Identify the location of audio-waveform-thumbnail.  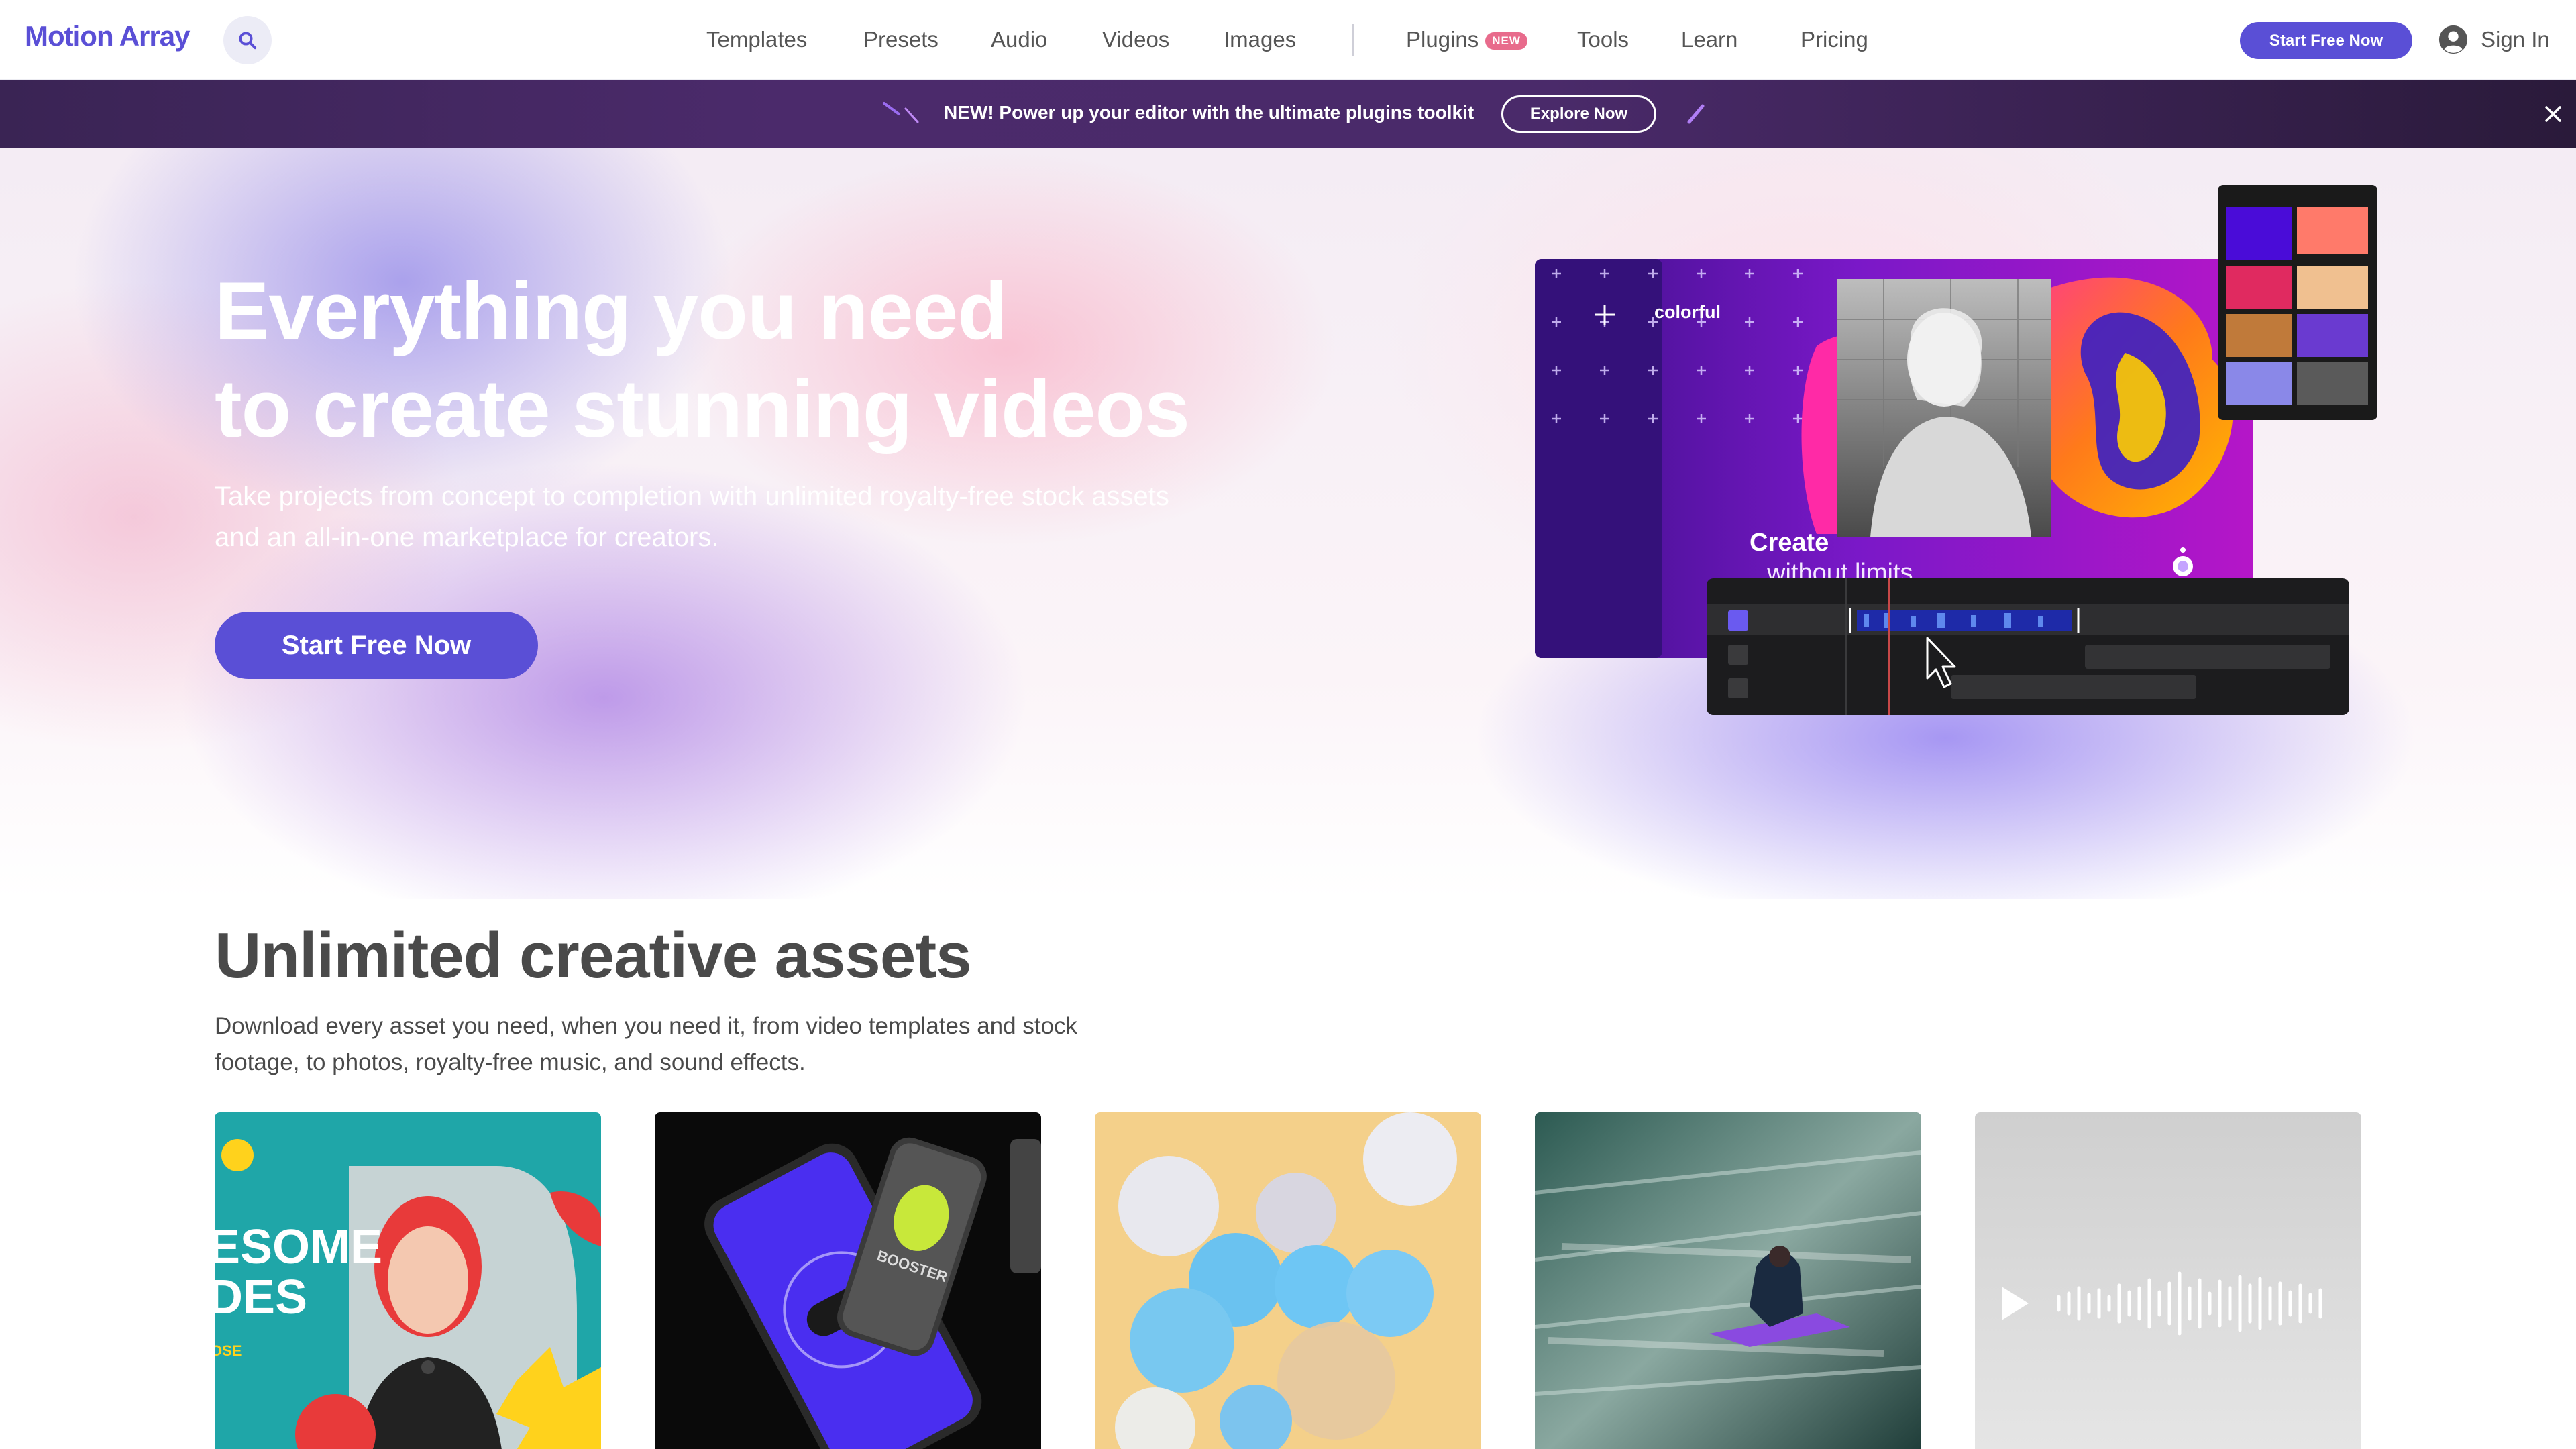
(2162, 1303).